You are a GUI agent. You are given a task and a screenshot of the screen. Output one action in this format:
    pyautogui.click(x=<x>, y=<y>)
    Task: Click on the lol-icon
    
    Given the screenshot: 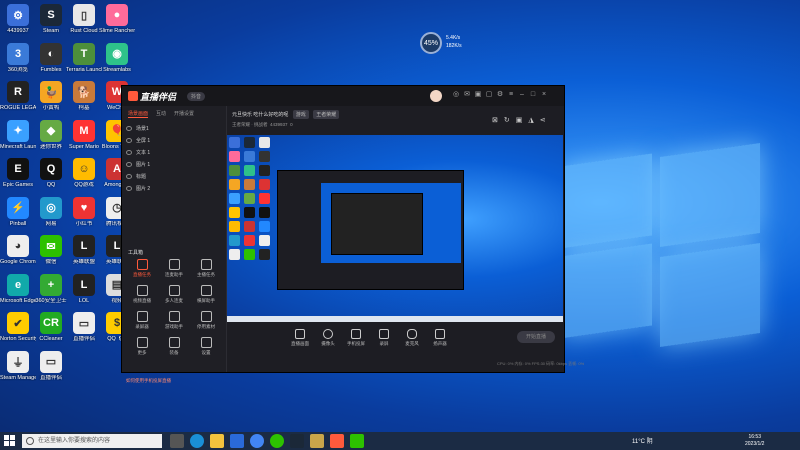 What is the action you would take?
    pyautogui.click(x=317, y=441)
    